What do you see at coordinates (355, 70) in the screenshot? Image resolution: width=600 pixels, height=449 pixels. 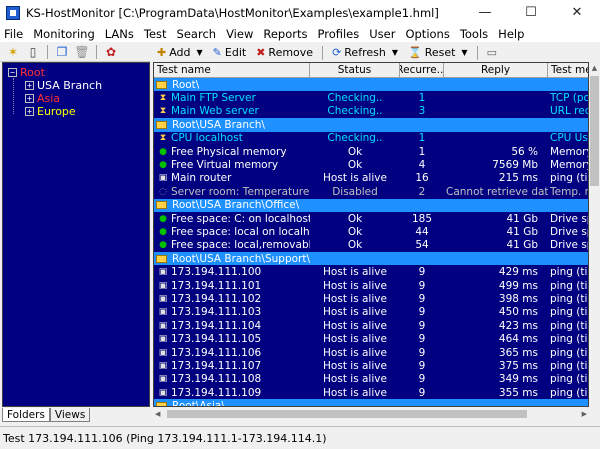 I see `column-header-status: Status` at bounding box center [355, 70].